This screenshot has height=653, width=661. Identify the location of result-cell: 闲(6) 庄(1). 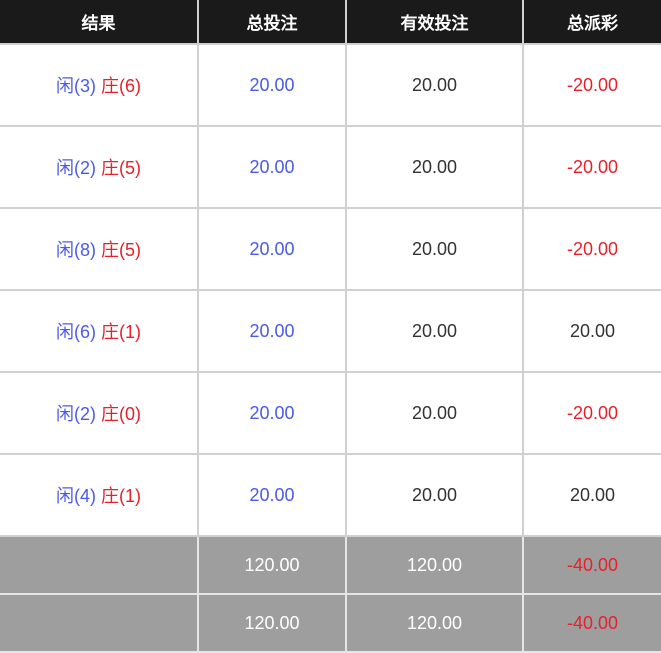
(99, 331).